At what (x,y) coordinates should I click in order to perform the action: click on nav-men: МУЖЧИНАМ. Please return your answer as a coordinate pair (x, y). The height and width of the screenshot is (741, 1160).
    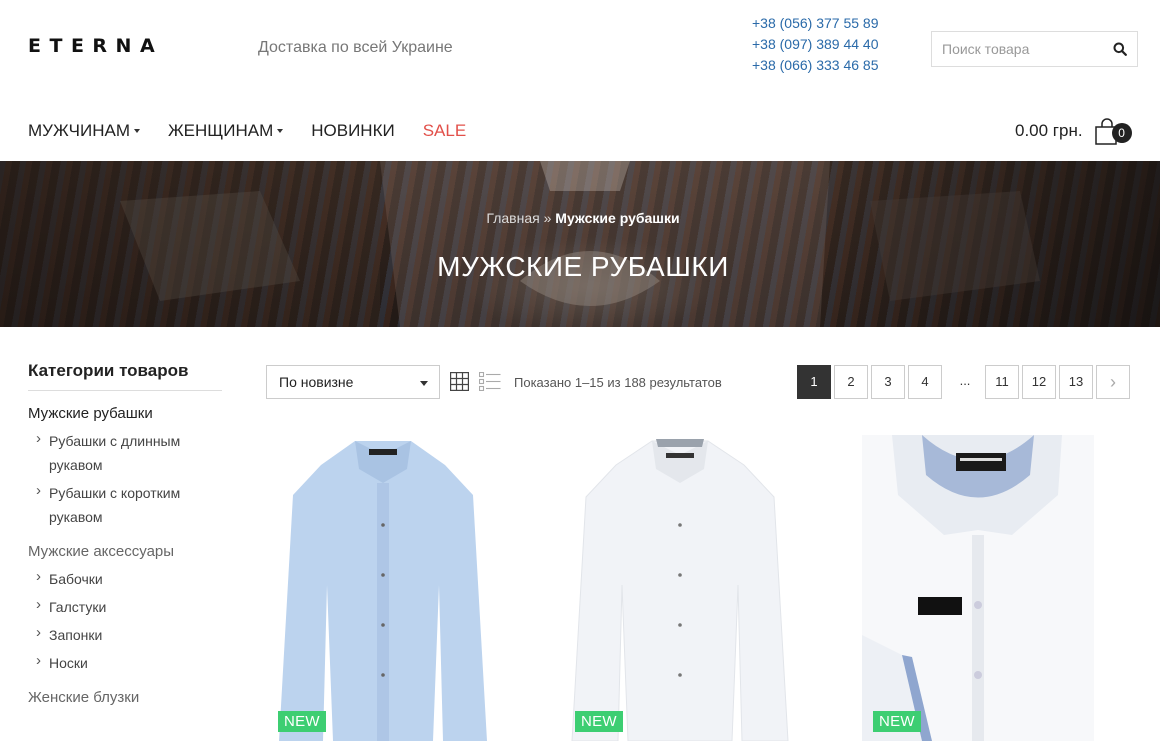
    Looking at the image, I should click on (84, 131).